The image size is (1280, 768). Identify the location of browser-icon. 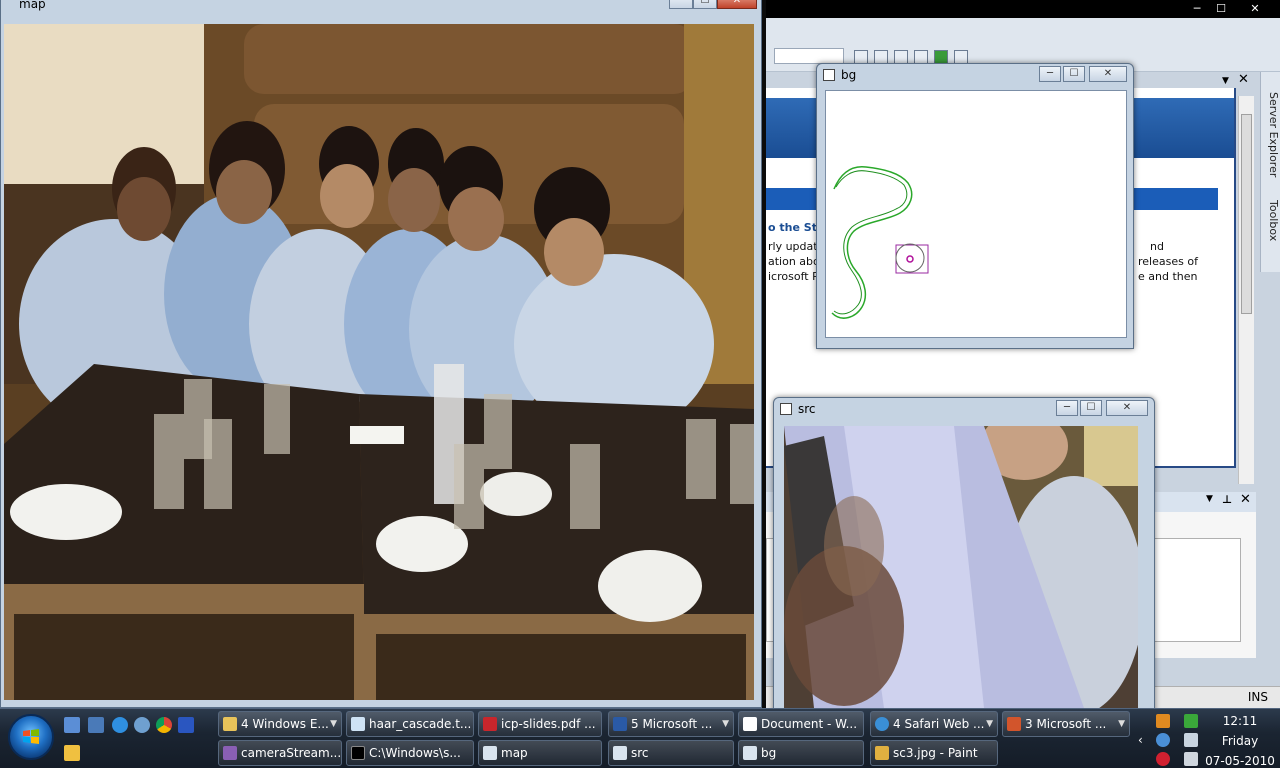
(142, 725).